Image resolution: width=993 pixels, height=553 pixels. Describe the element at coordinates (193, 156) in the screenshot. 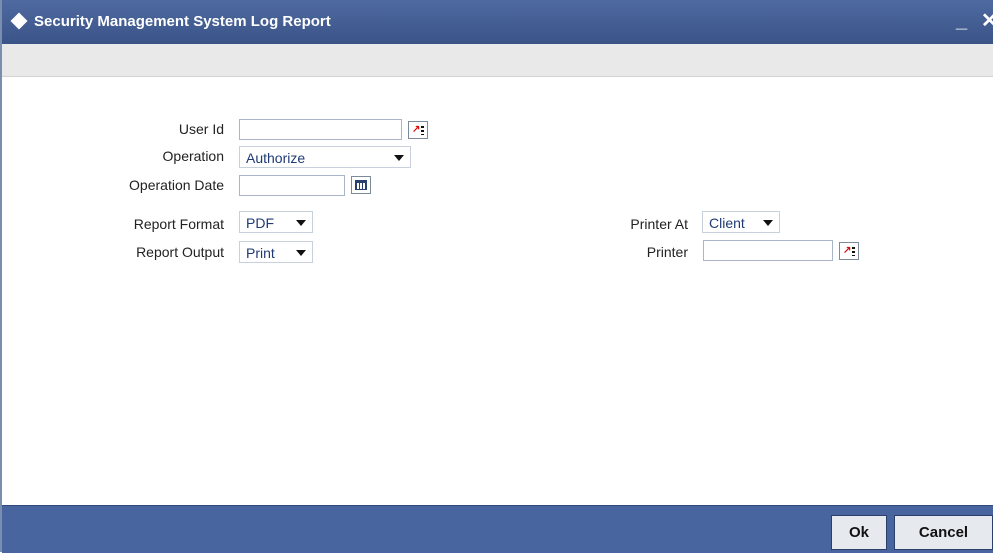

I see `operation-label: Operation` at that location.